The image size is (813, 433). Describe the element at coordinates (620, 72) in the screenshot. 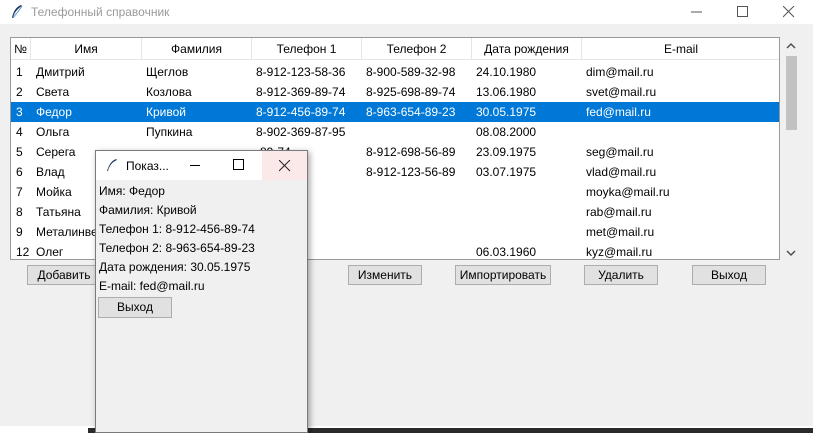

I see `cell-email: dim@mail.ru` at that location.